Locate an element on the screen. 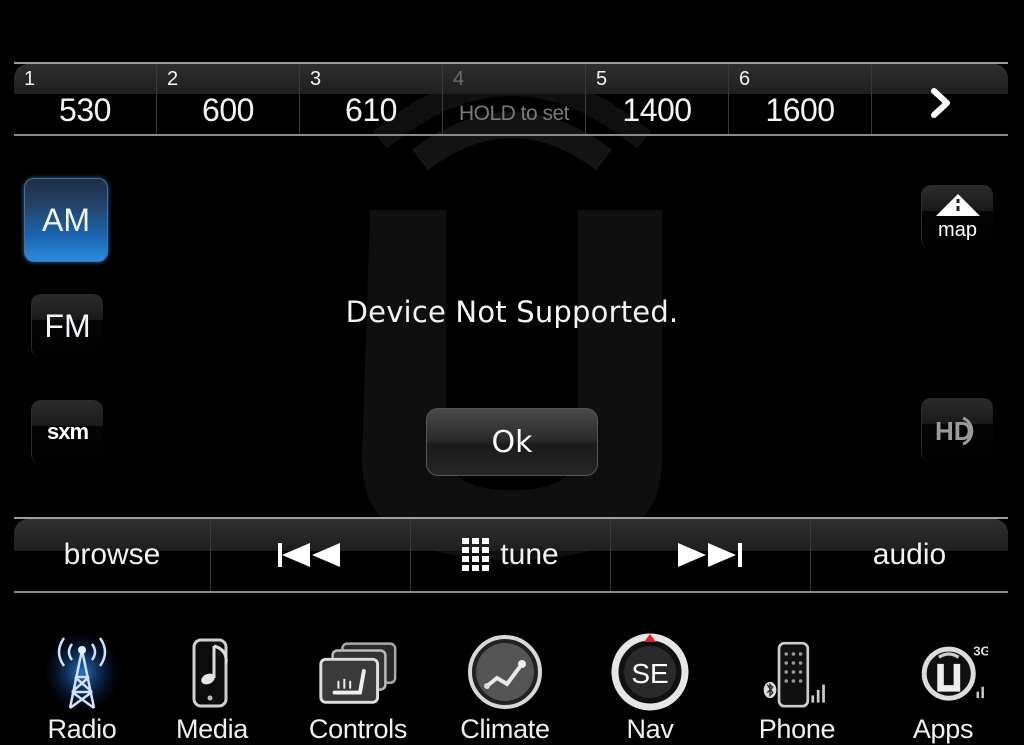 Image resolution: width=1024 pixels, height=745 pixels. preset-3: 3 610 is located at coordinates (371, 99).